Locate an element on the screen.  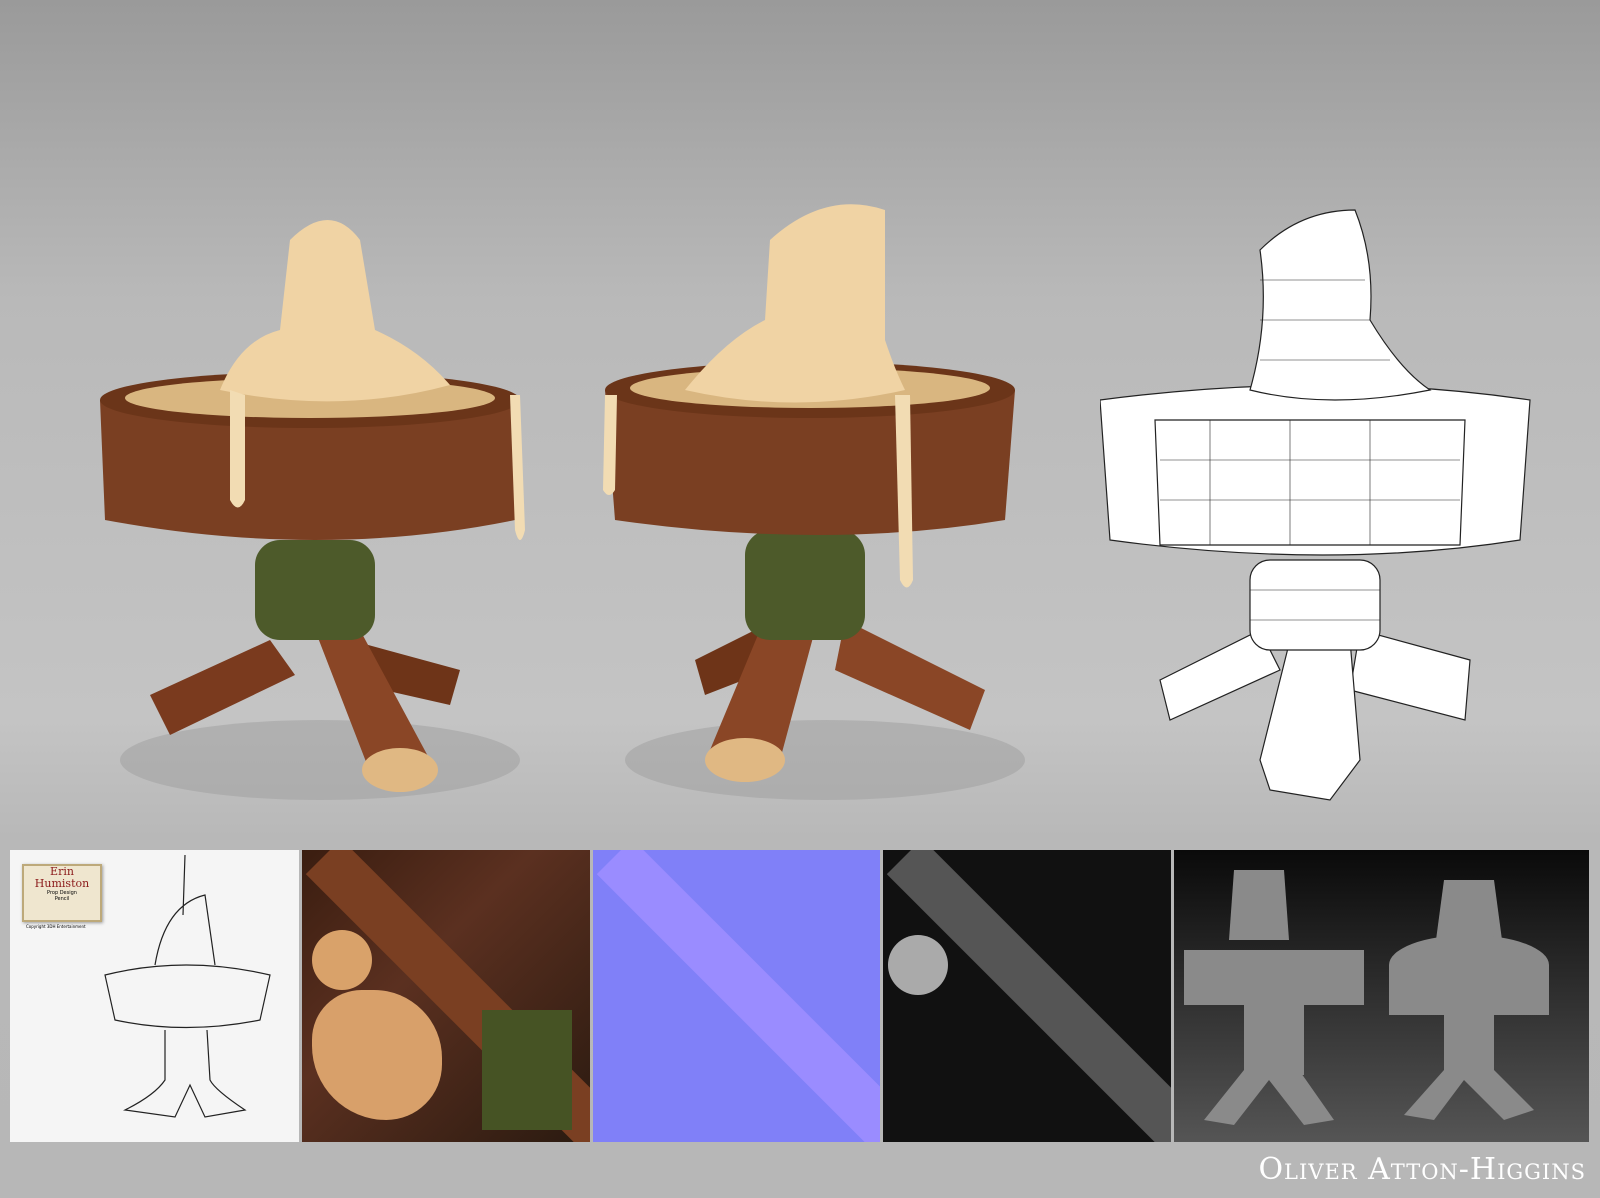
diffuse-map-tile is located at coordinates (446, 996).